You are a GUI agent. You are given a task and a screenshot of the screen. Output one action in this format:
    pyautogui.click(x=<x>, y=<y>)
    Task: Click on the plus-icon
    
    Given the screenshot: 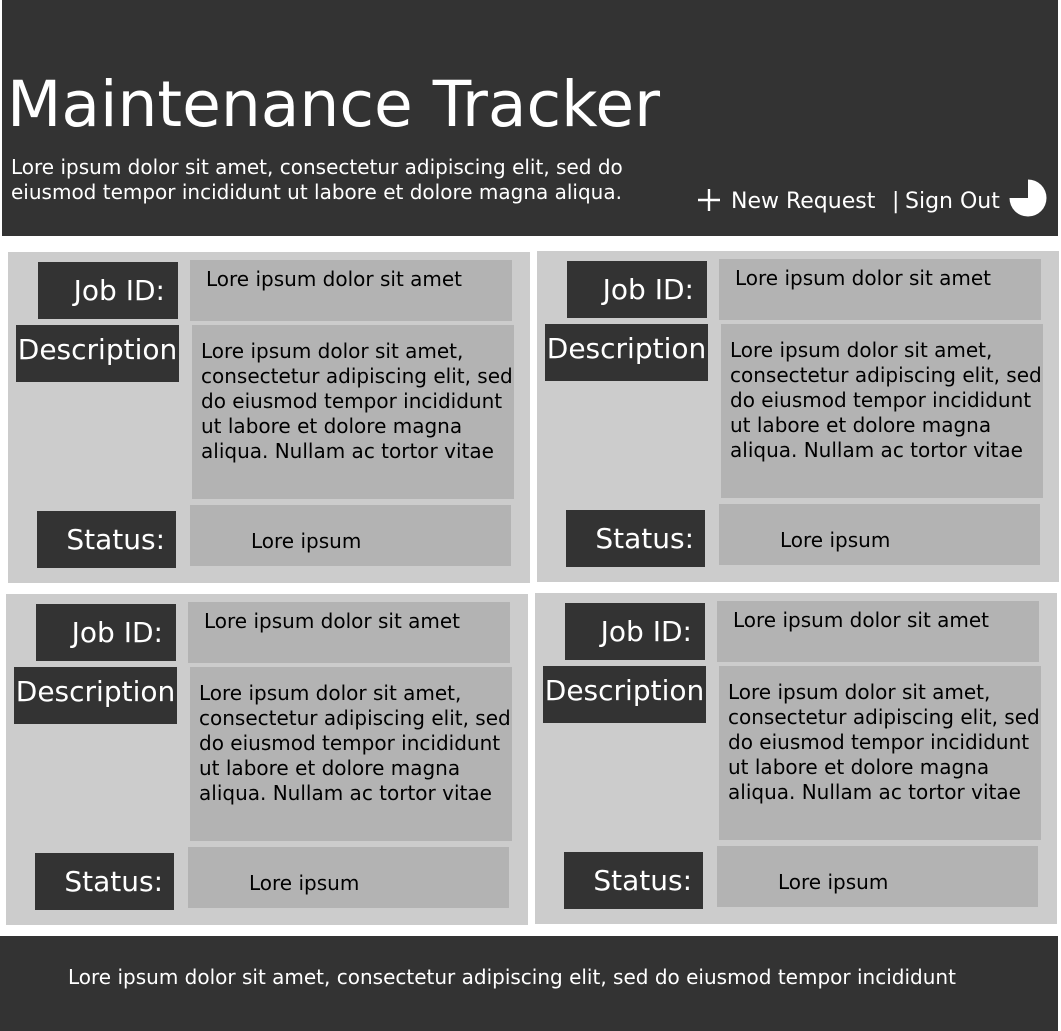 What is the action you would take?
    pyautogui.click(x=709, y=200)
    